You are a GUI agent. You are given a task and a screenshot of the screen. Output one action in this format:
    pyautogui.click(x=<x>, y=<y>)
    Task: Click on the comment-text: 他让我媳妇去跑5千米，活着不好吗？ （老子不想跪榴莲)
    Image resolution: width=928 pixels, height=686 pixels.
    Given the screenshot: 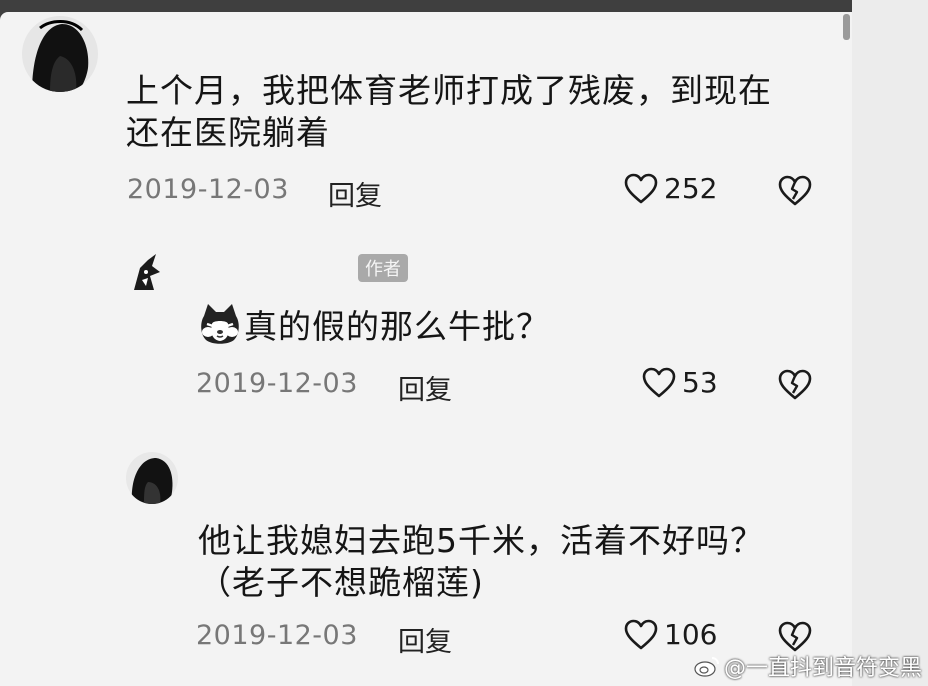 What is the action you would take?
    pyautogui.click(x=481, y=561)
    